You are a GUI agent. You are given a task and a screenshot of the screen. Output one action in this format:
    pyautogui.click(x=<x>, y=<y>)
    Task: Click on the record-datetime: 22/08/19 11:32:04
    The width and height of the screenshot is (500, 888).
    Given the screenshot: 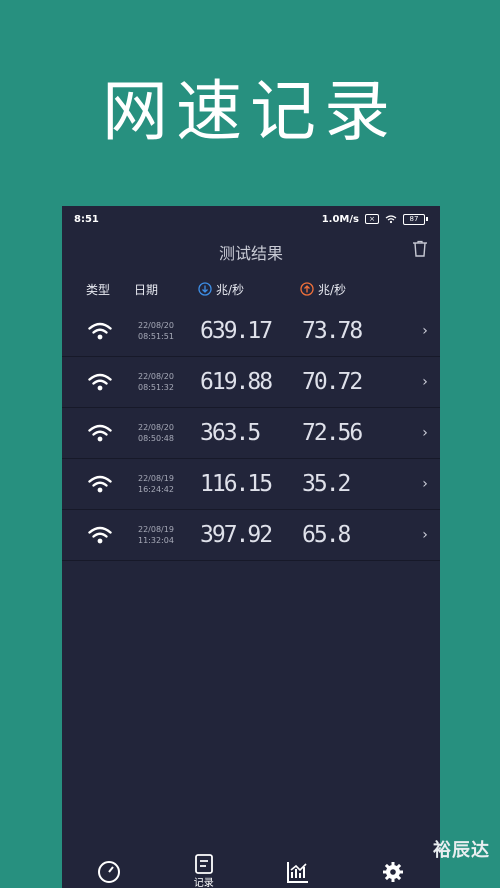 What is the action you would take?
    pyautogui.click(x=169, y=535)
    